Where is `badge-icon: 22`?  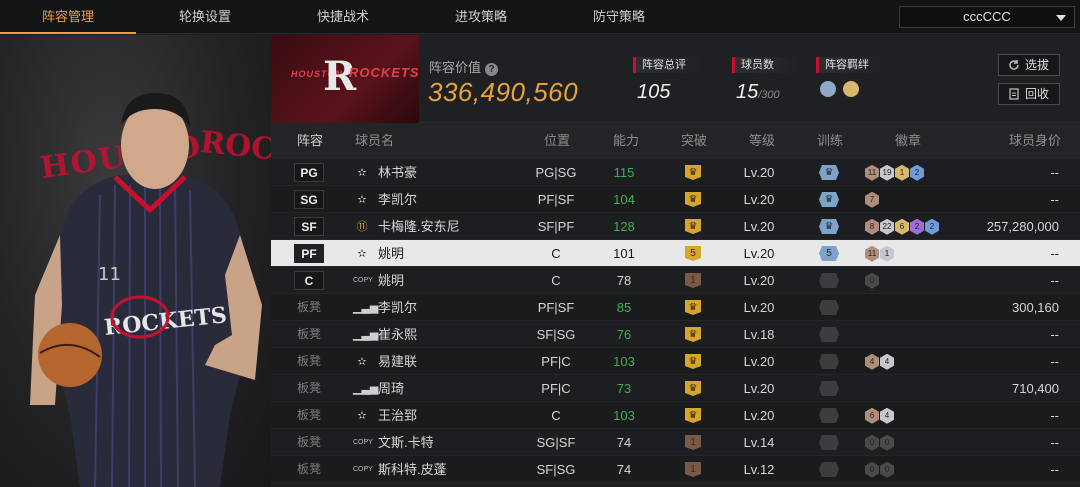 badge-icon: 22 is located at coordinates (887, 226).